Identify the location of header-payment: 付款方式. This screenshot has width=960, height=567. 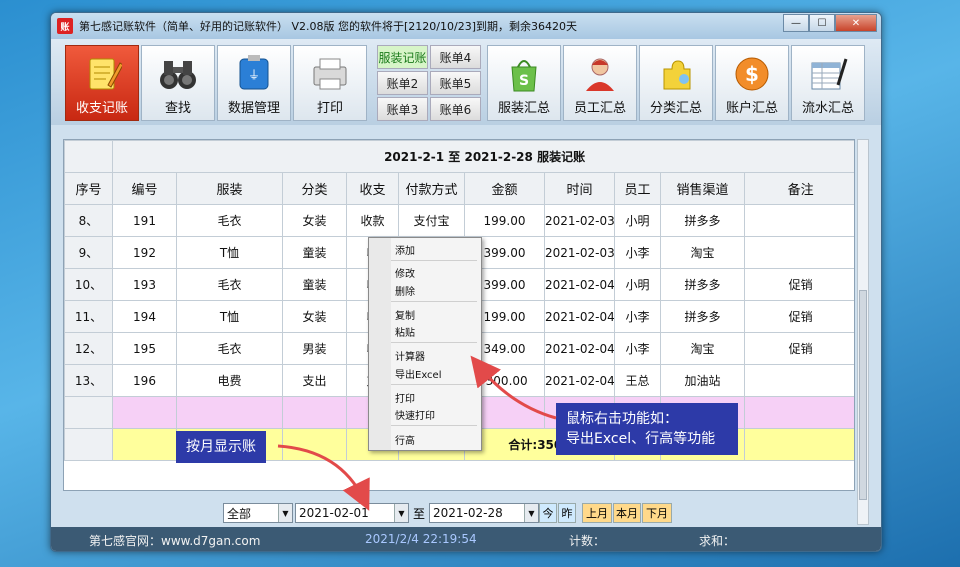
(431, 188).